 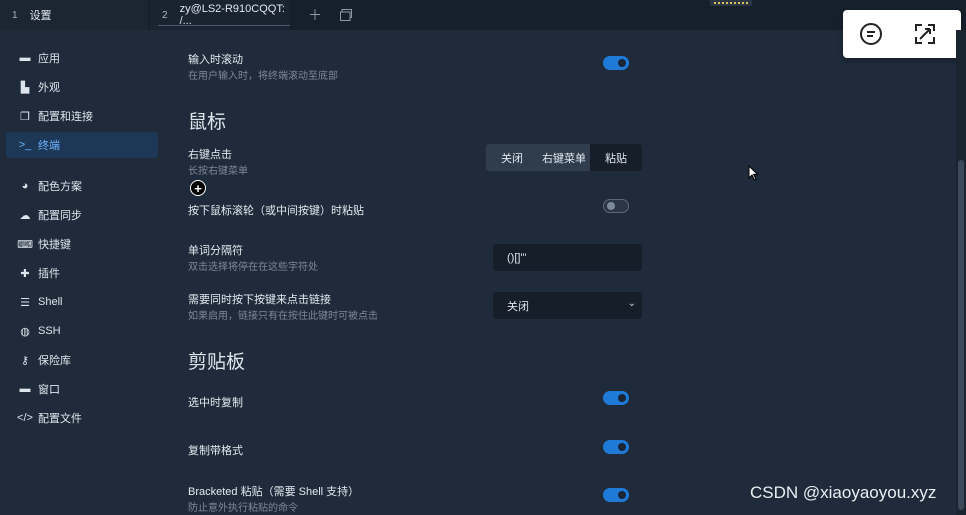 What do you see at coordinates (631, 303) in the screenshot?
I see `chevron-down-icon: ⌄` at bounding box center [631, 303].